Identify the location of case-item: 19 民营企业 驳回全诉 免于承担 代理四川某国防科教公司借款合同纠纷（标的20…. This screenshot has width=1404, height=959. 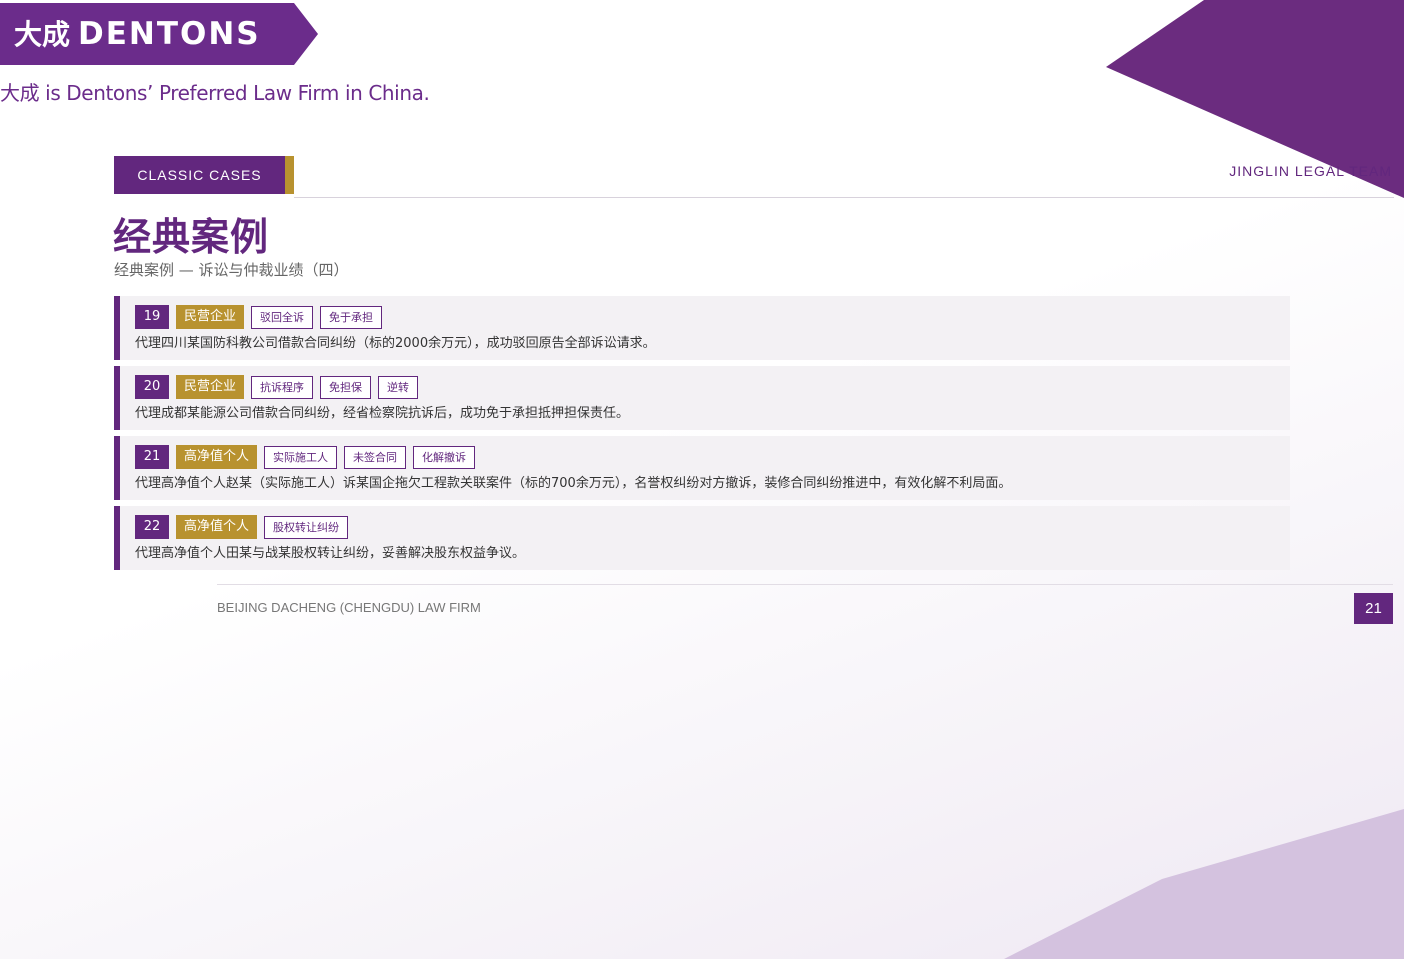
(702, 328).